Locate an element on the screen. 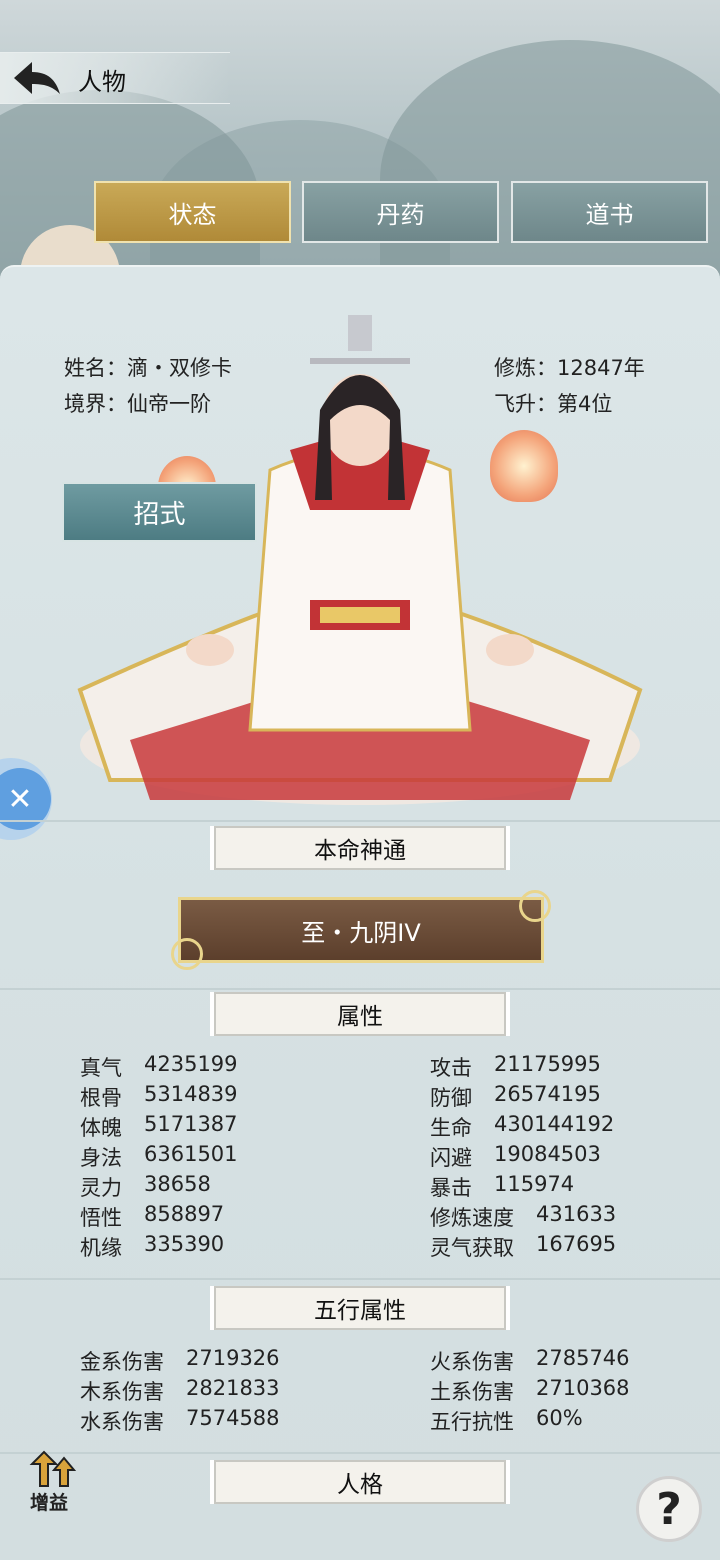 The image size is (720, 1560). attribute-value: 5171387 is located at coordinates (191, 1124).